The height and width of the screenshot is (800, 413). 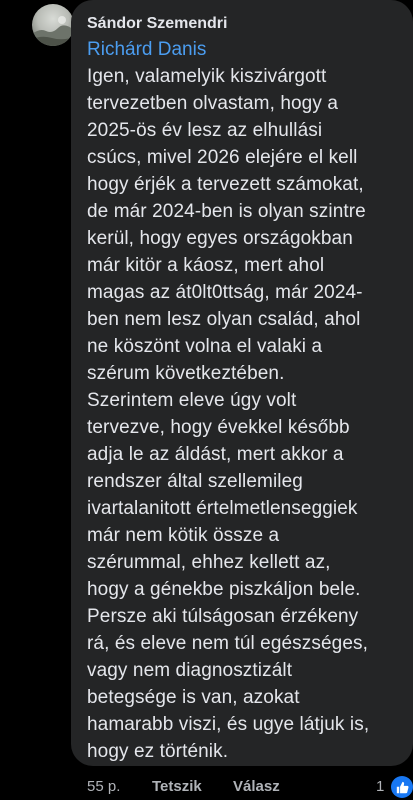 What do you see at coordinates (177, 786) in the screenshot?
I see `like-button: Tetszik` at bounding box center [177, 786].